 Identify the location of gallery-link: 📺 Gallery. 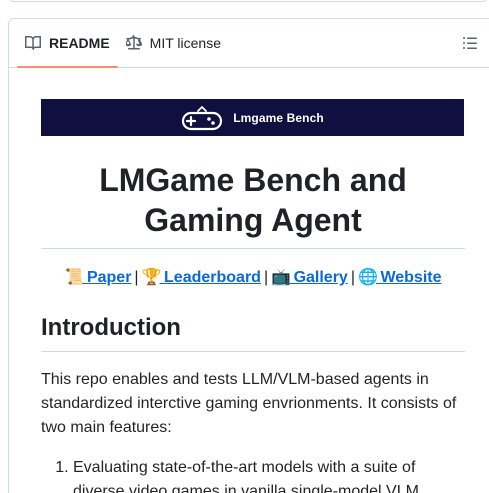
(309, 277).